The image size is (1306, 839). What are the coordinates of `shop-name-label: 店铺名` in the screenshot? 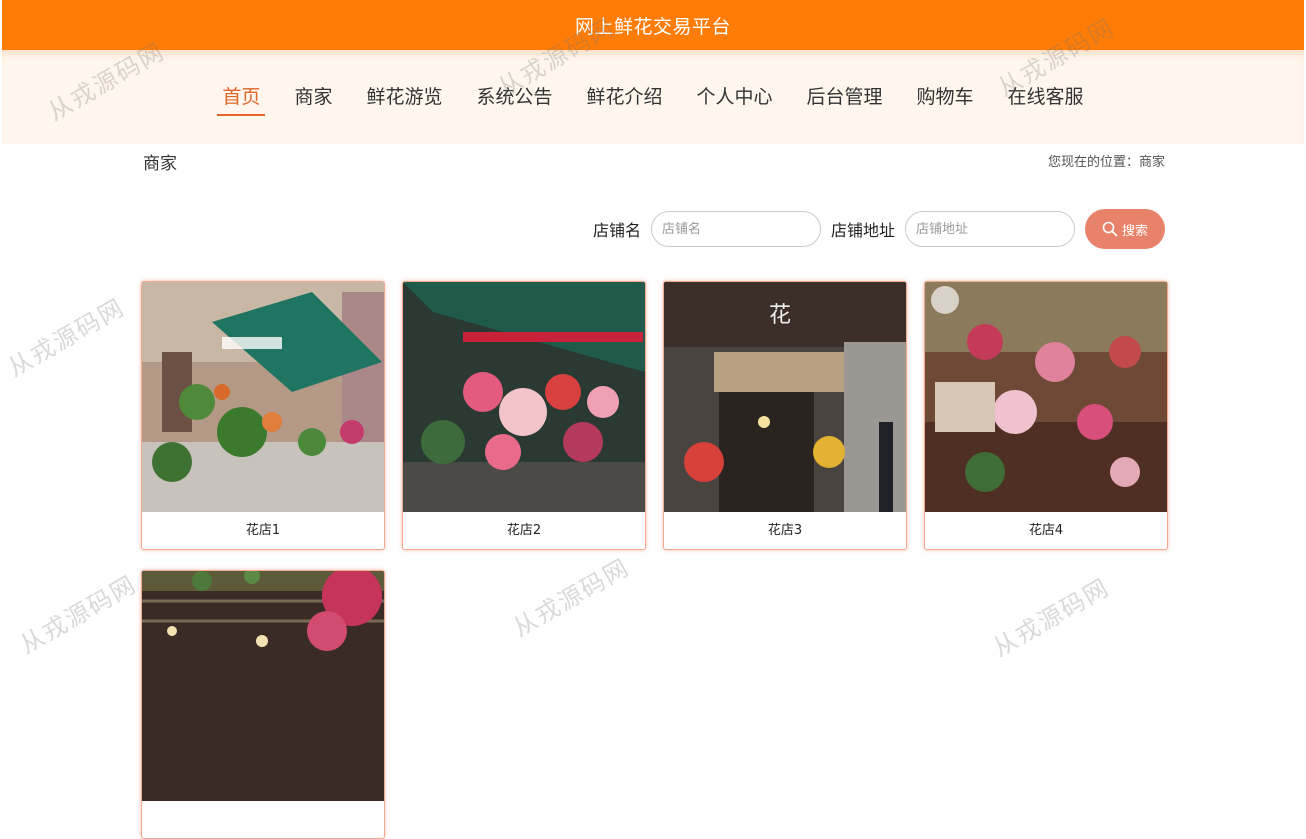 It's located at (616, 230).